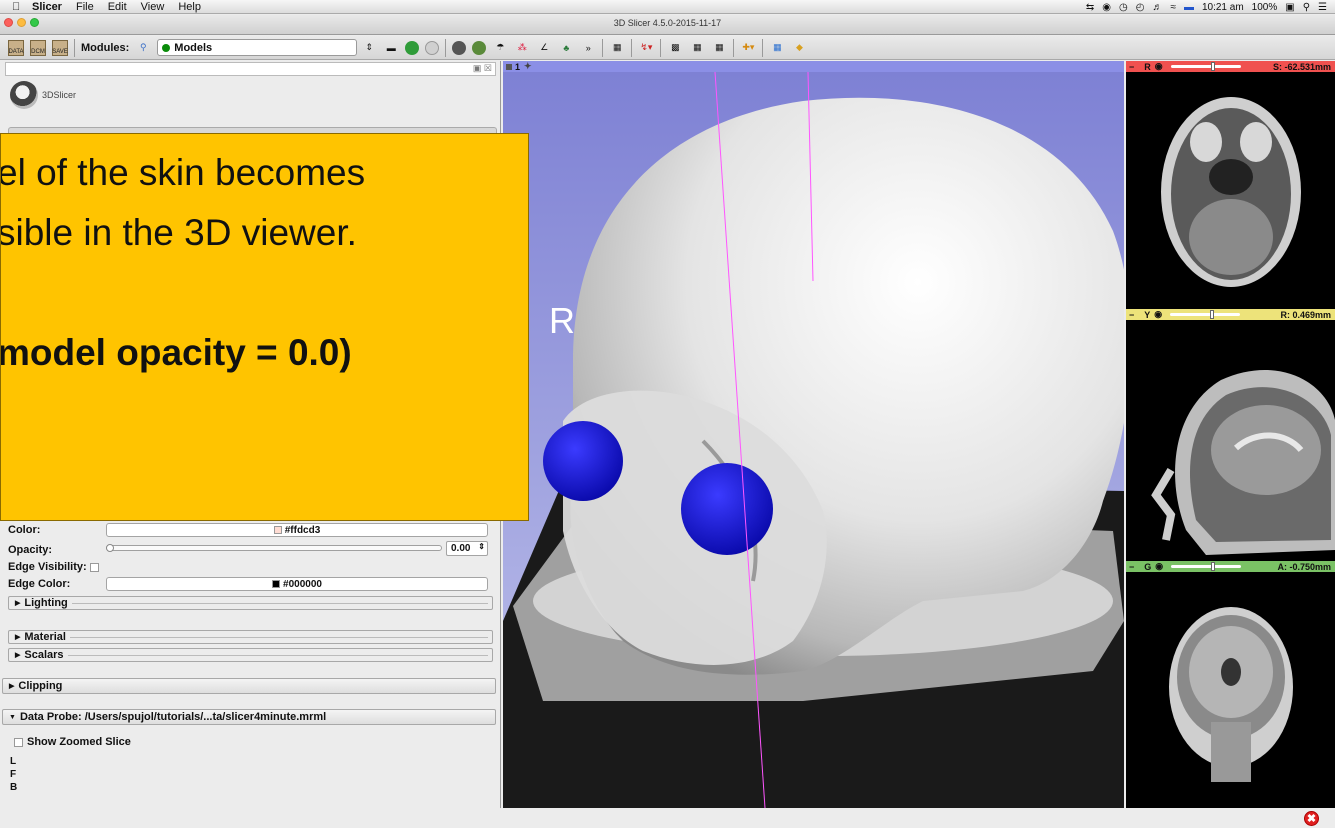 This screenshot has height=828, width=1335. I want to click on view-options-icon: ✦, so click(528, 66).